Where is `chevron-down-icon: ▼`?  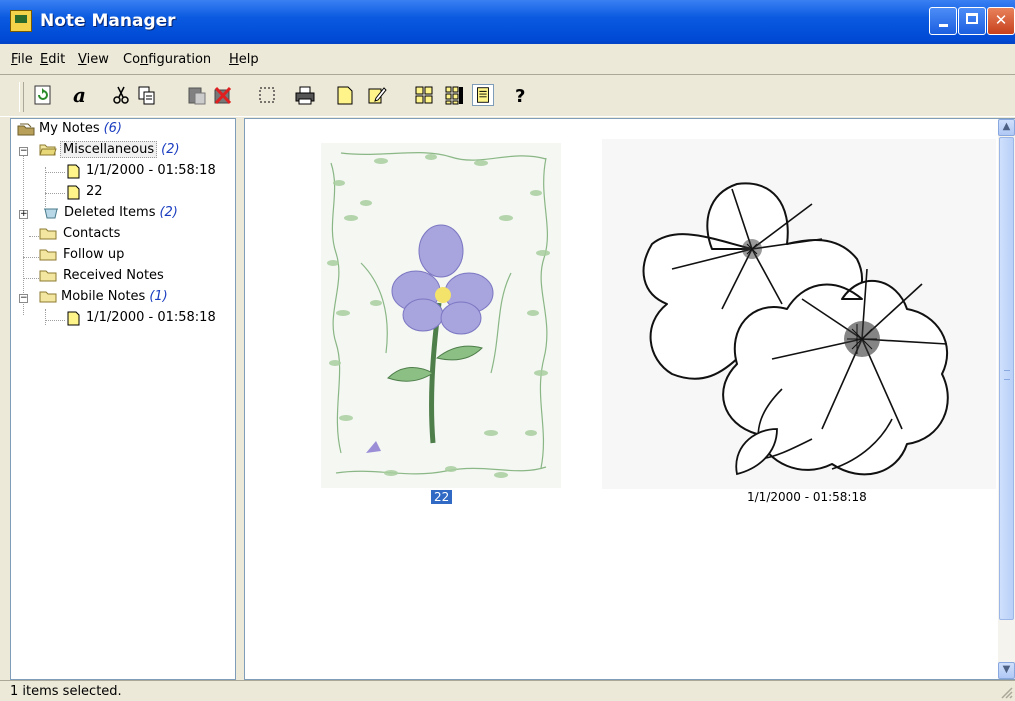
chevron-down-icon: ▼ is located at coordinates (1006, 669).